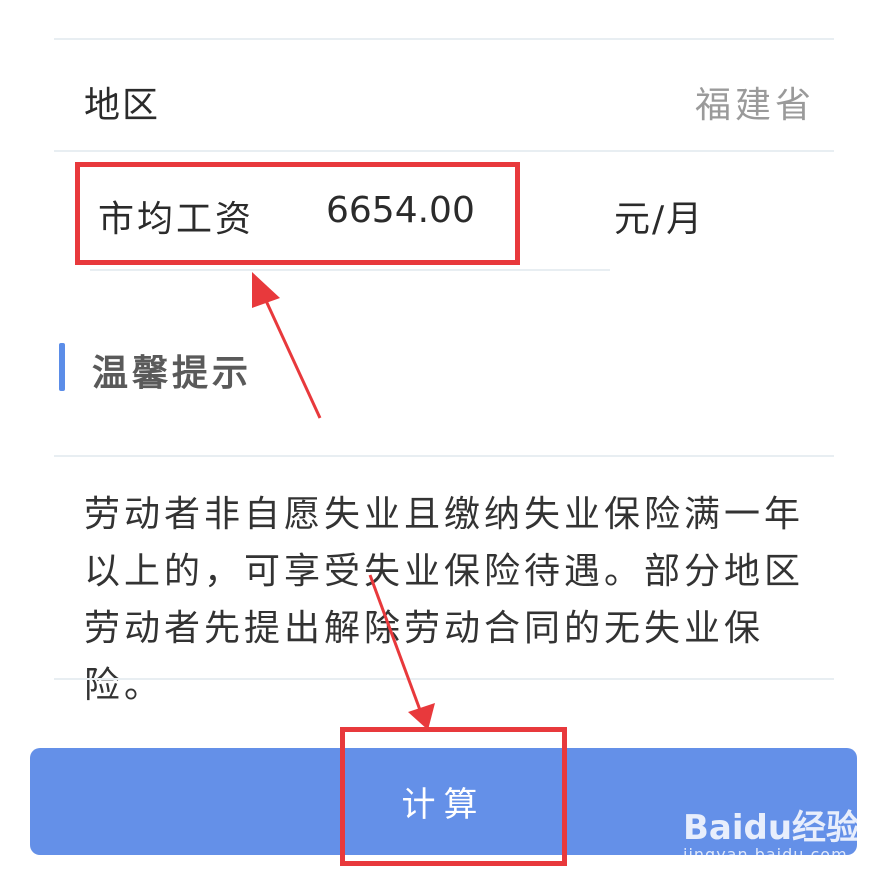  What do you see at coordinates (453, 796) in the screenshot?
I see `highlight-box-button` at bounding box center [453, 796].